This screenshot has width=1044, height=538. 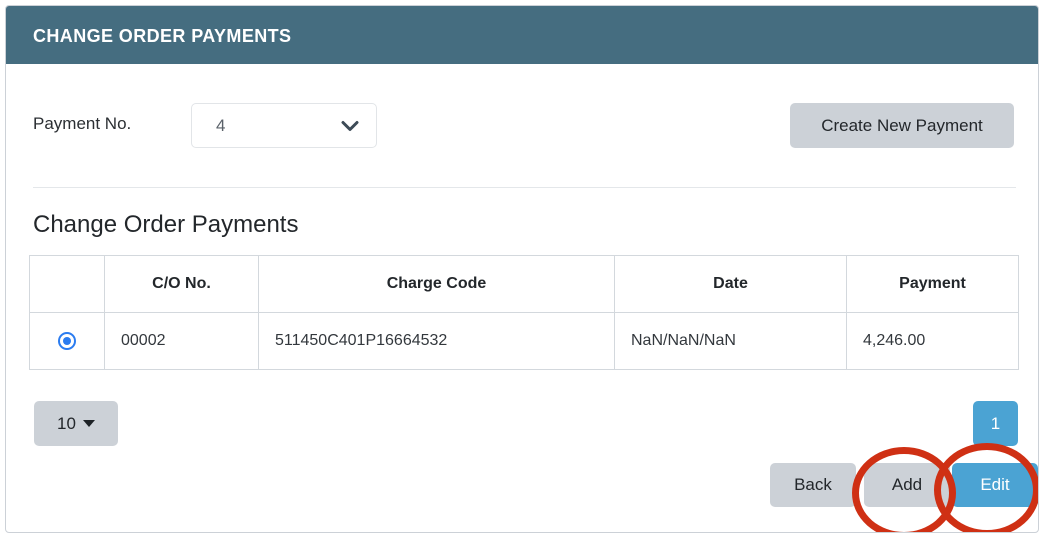 I want to click on cell-payment: 4,246.00, so click(x=932, y=341).